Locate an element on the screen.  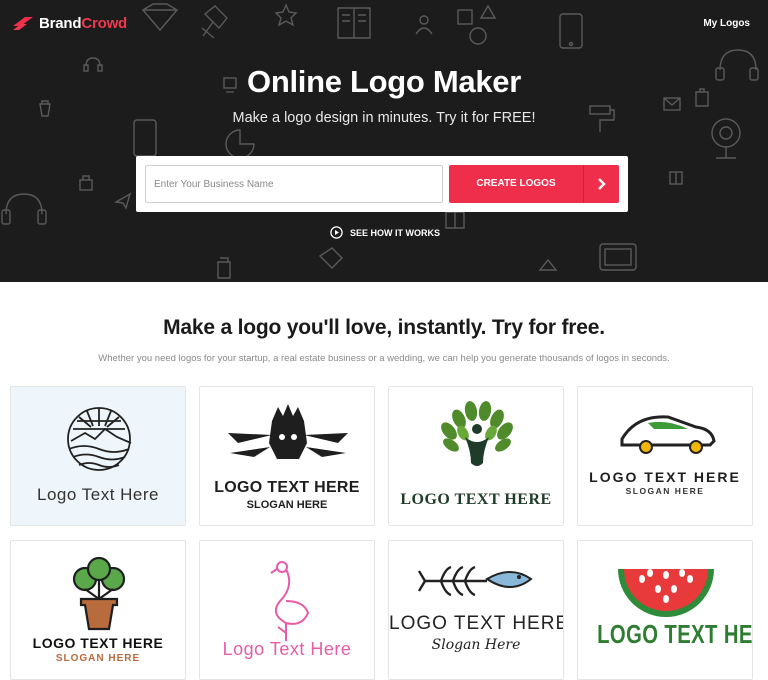
see-how-it-works-link: SEE HOW IT WORKS is located at coordinates (385, 232).